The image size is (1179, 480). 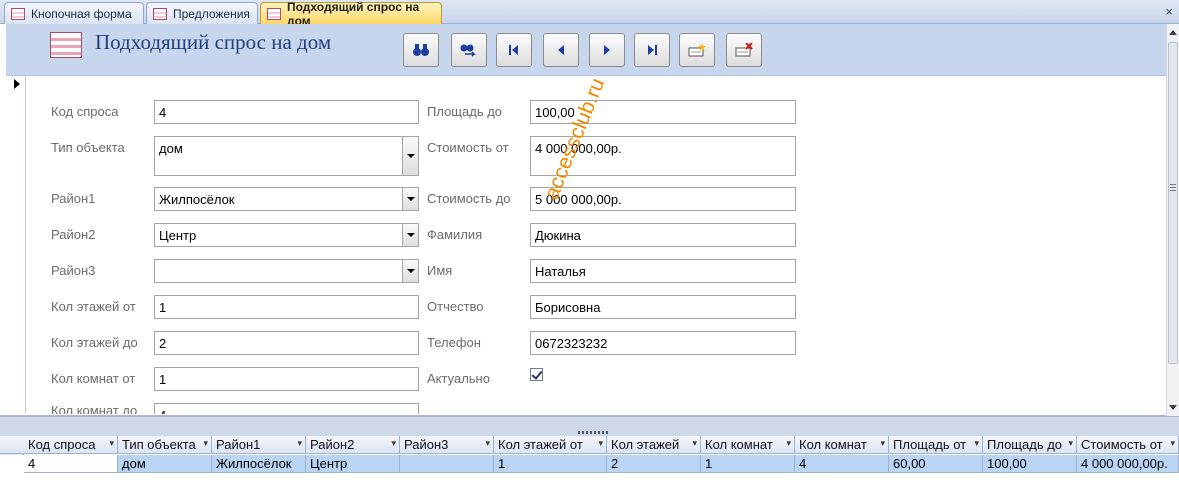 I want to click on column-header: Кол этажей от ▾, so click(x=550, y=445).